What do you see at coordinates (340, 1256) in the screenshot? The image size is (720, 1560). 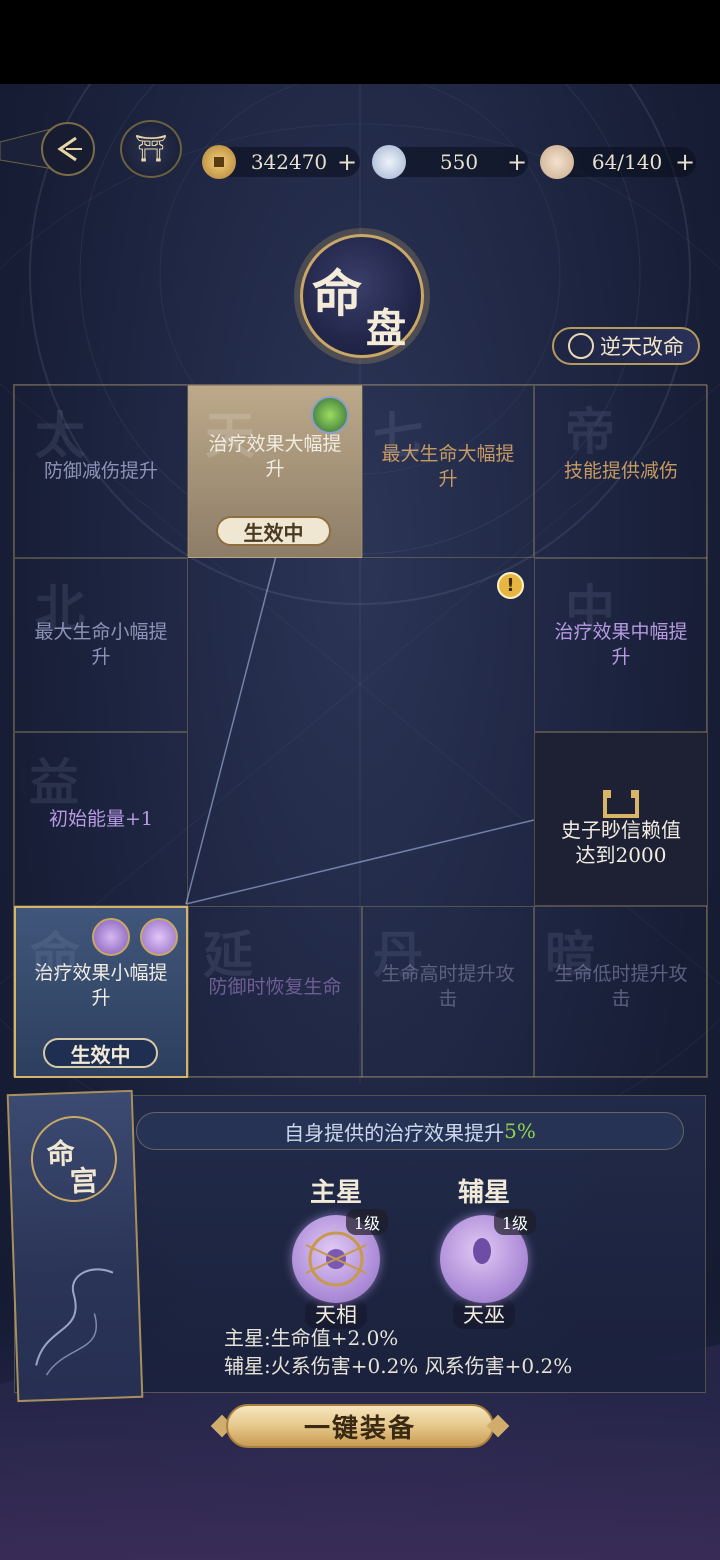 I see `main-star-orb: 1级` at bounding box center [340, 1256].